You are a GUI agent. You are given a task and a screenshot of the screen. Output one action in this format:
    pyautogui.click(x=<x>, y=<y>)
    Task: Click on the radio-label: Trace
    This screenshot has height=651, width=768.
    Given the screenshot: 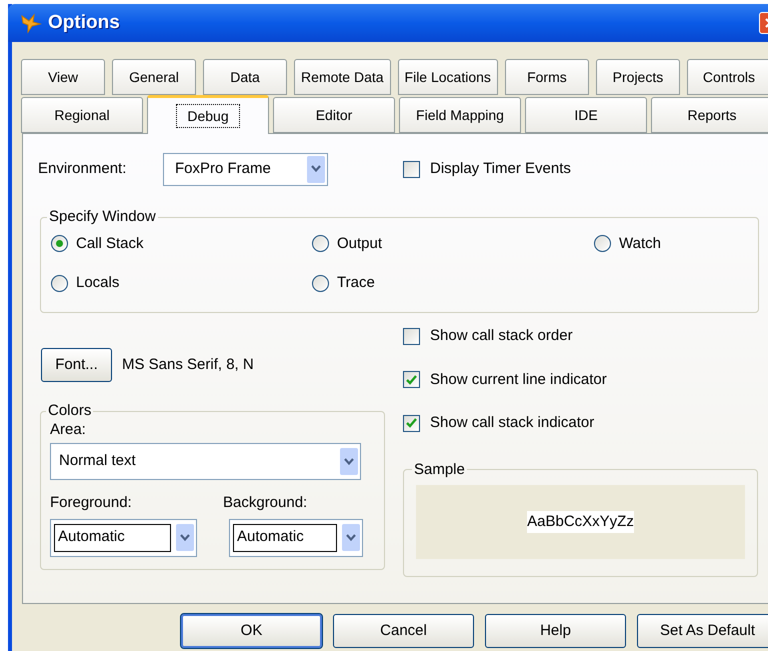 What is the action you would take?
    pyautogui.click(x=356, y=283)
    